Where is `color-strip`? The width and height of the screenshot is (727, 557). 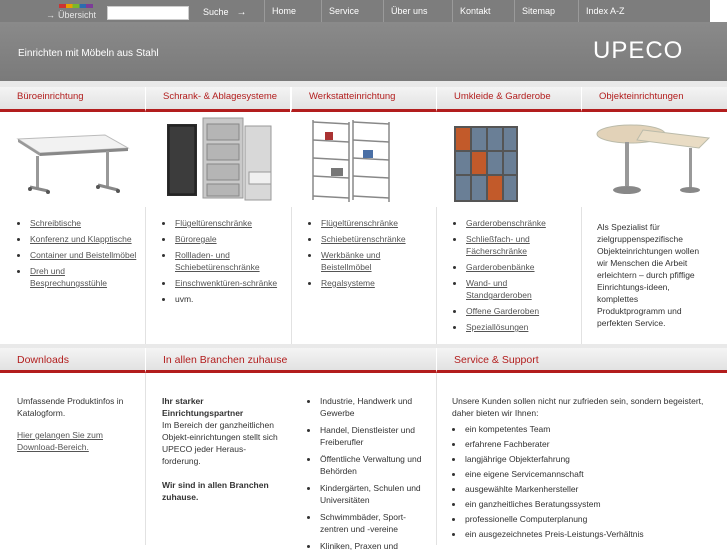 color-strip is located at coordinates (76, 6).